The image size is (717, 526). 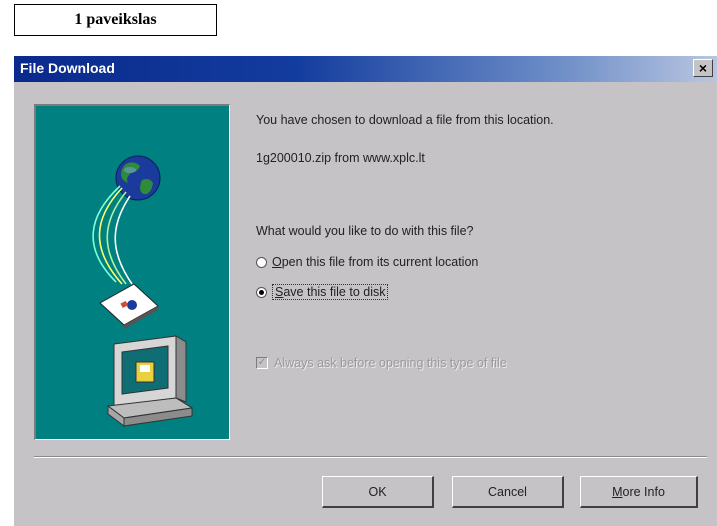 What do you see at coordinates (330, 292) in the screenshot?
I see `radio-save-label: Save this file to disk` at bounding box center [330, 292].